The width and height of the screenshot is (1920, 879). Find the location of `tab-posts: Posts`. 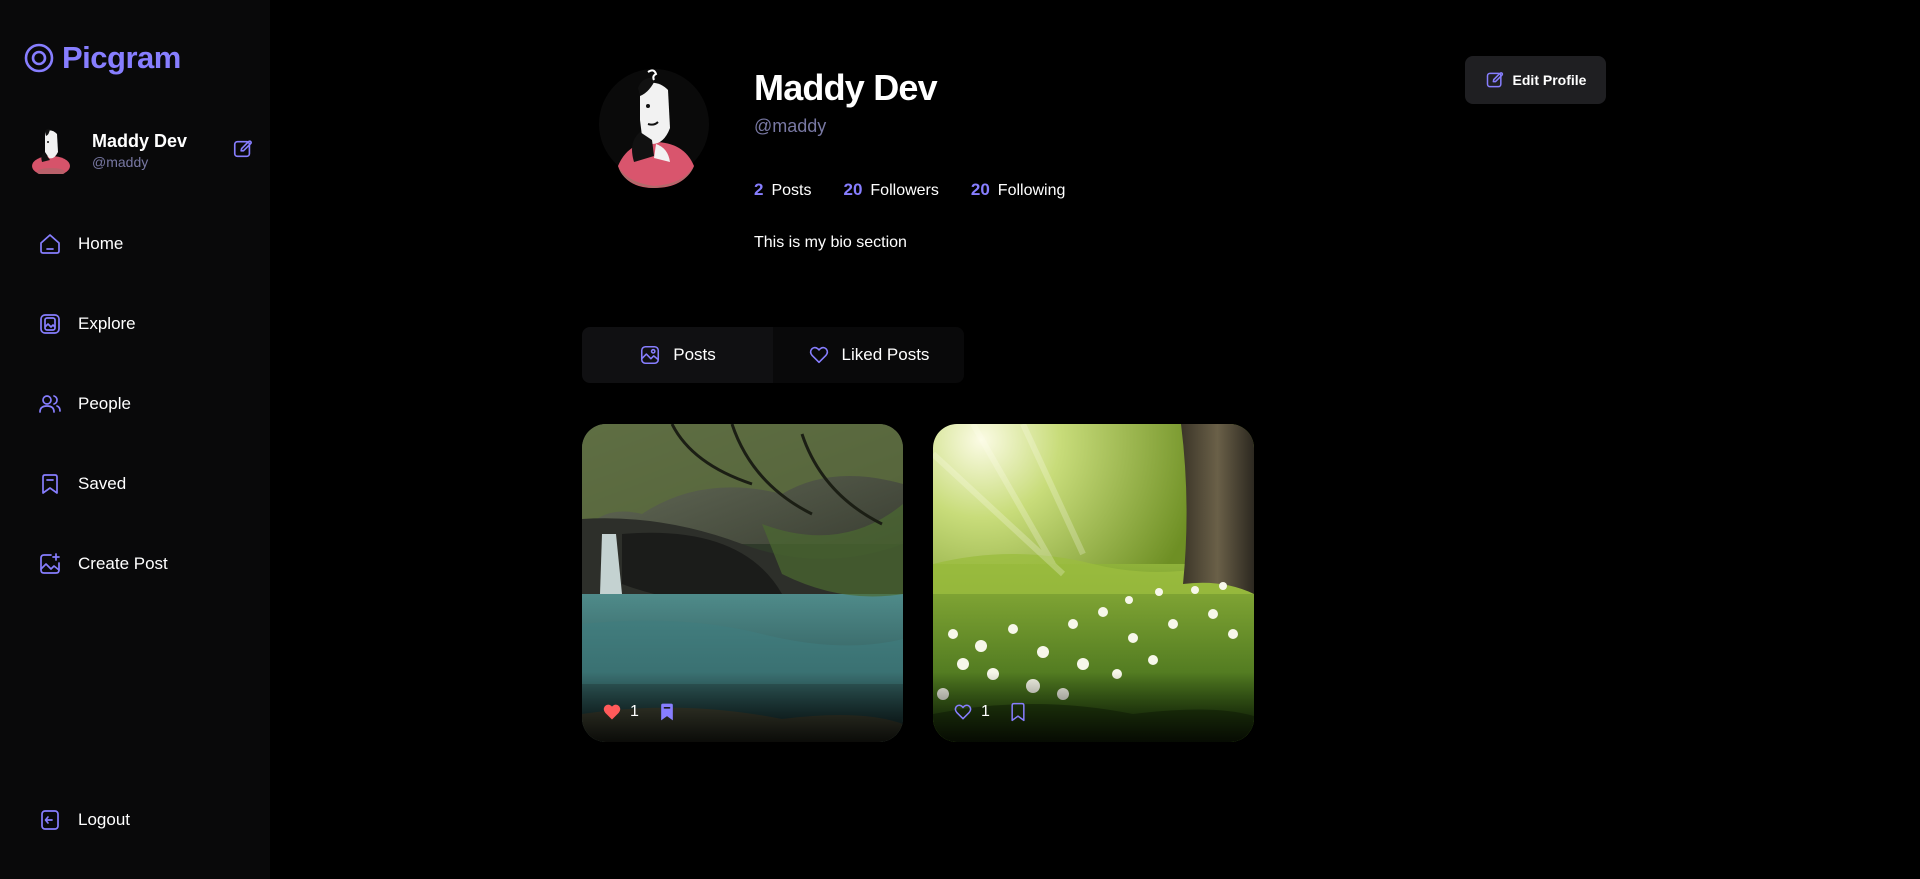

tab-posts: Posts is located at coordinates (677, 355).